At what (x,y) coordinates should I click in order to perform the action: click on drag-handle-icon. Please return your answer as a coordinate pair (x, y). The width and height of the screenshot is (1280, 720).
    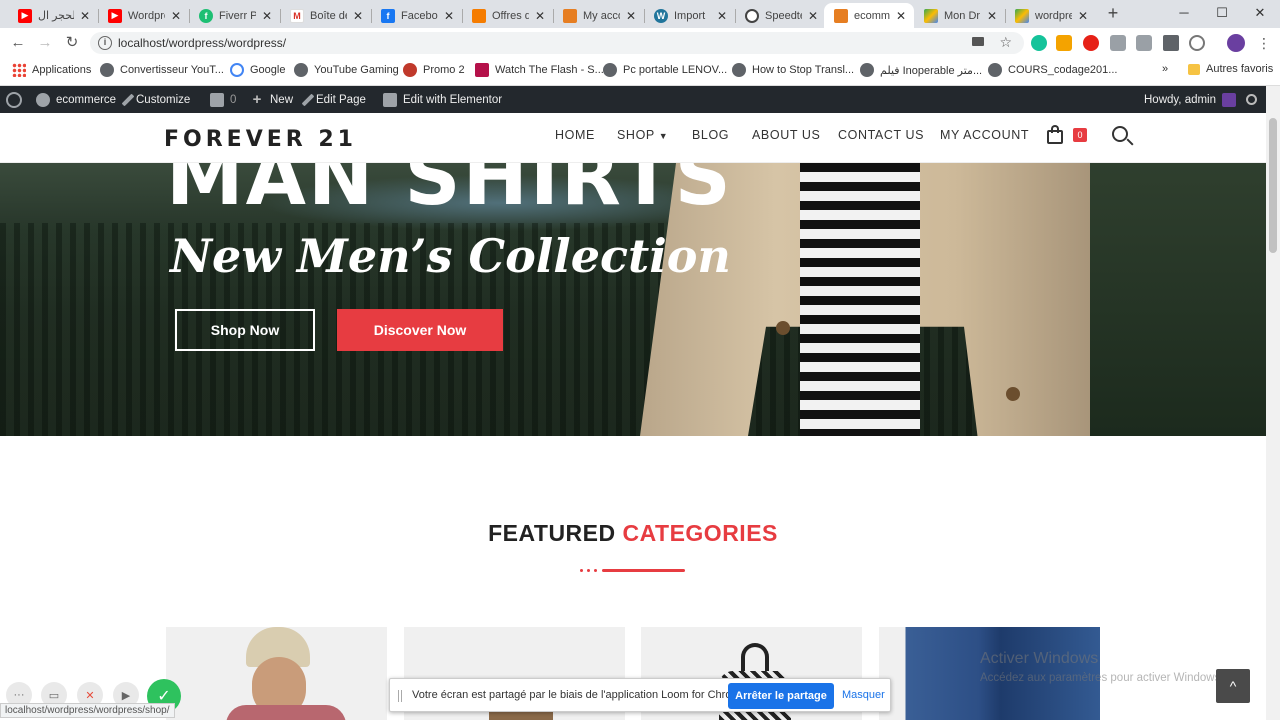
    Looking at the image, I should click on (400, 696).